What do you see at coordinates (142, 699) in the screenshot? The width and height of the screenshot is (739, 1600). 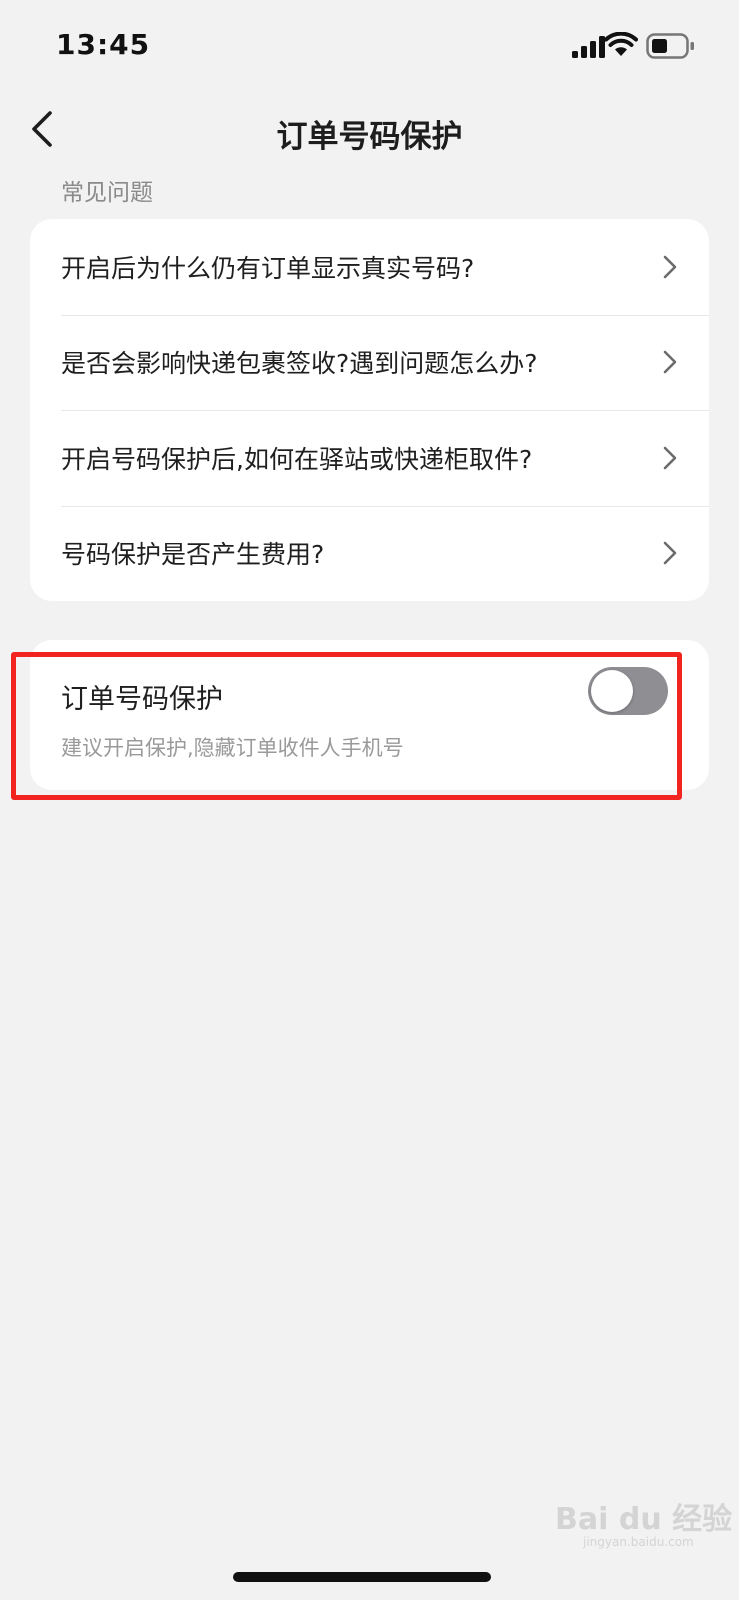 I see `protection-title: 订单号码保护` at bounding box center [142, 699].